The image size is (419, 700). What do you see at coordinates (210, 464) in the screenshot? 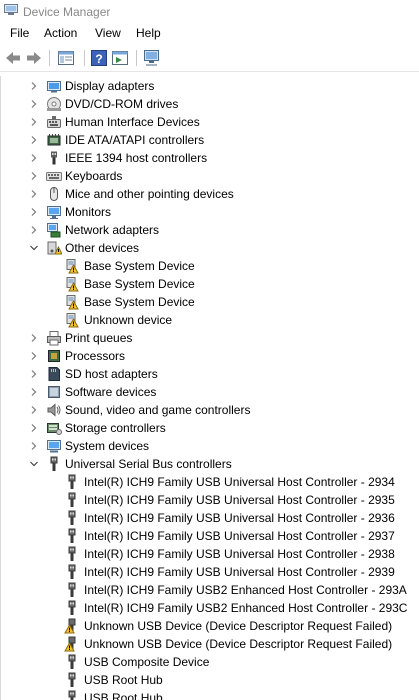
I see `tree-category: Universal Serial Bus controllers` at bounding box center [210, 464].